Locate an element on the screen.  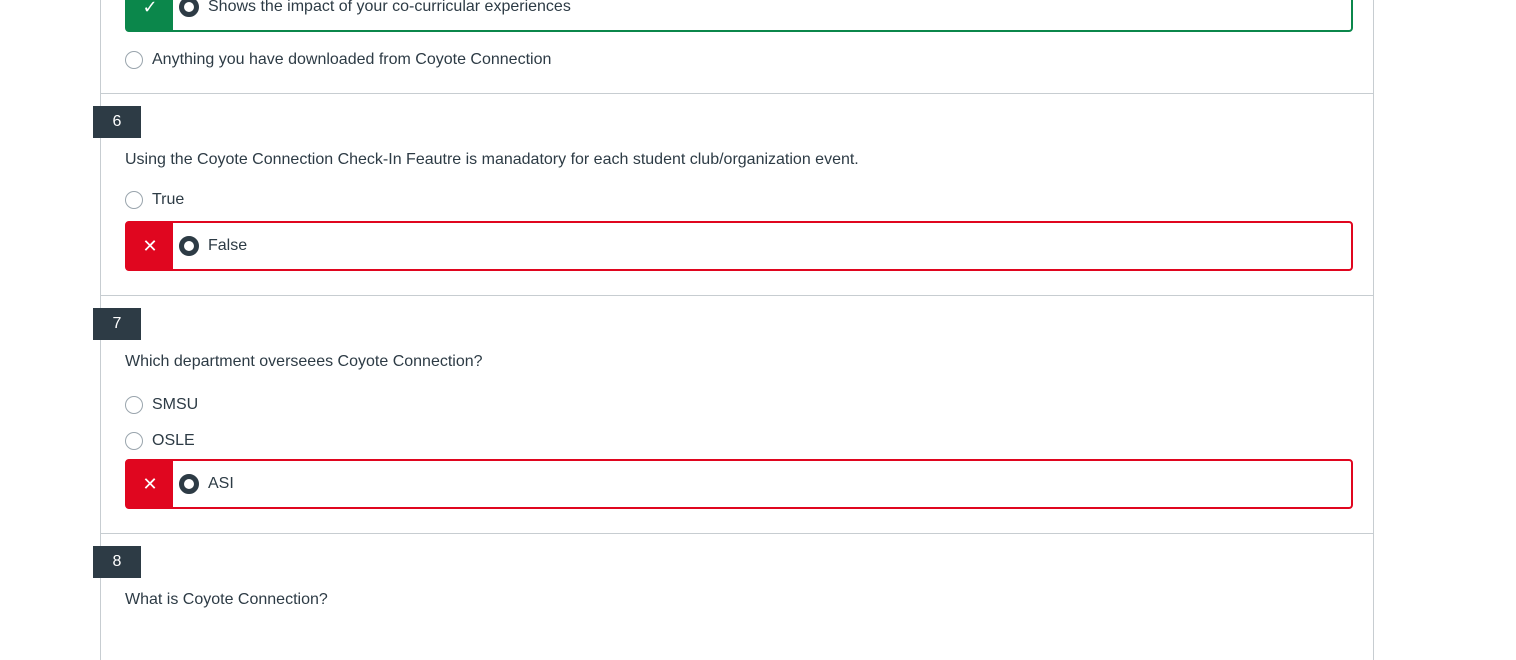
q7-option-smsu-radio is located at coordinates (134, 405).